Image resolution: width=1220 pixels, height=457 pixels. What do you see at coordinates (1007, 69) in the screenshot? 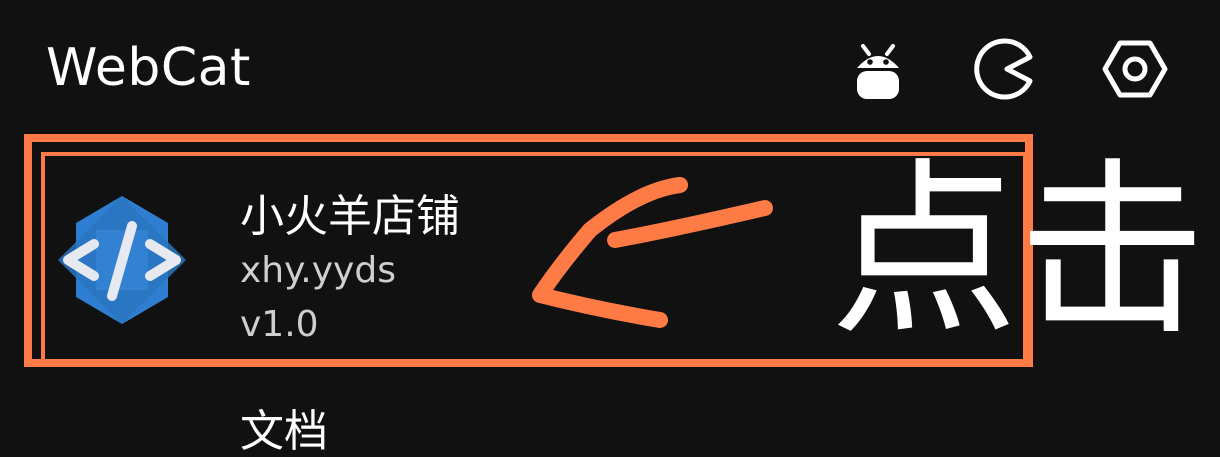
I see `pacman-icon` at bounding box center [1007, 69].